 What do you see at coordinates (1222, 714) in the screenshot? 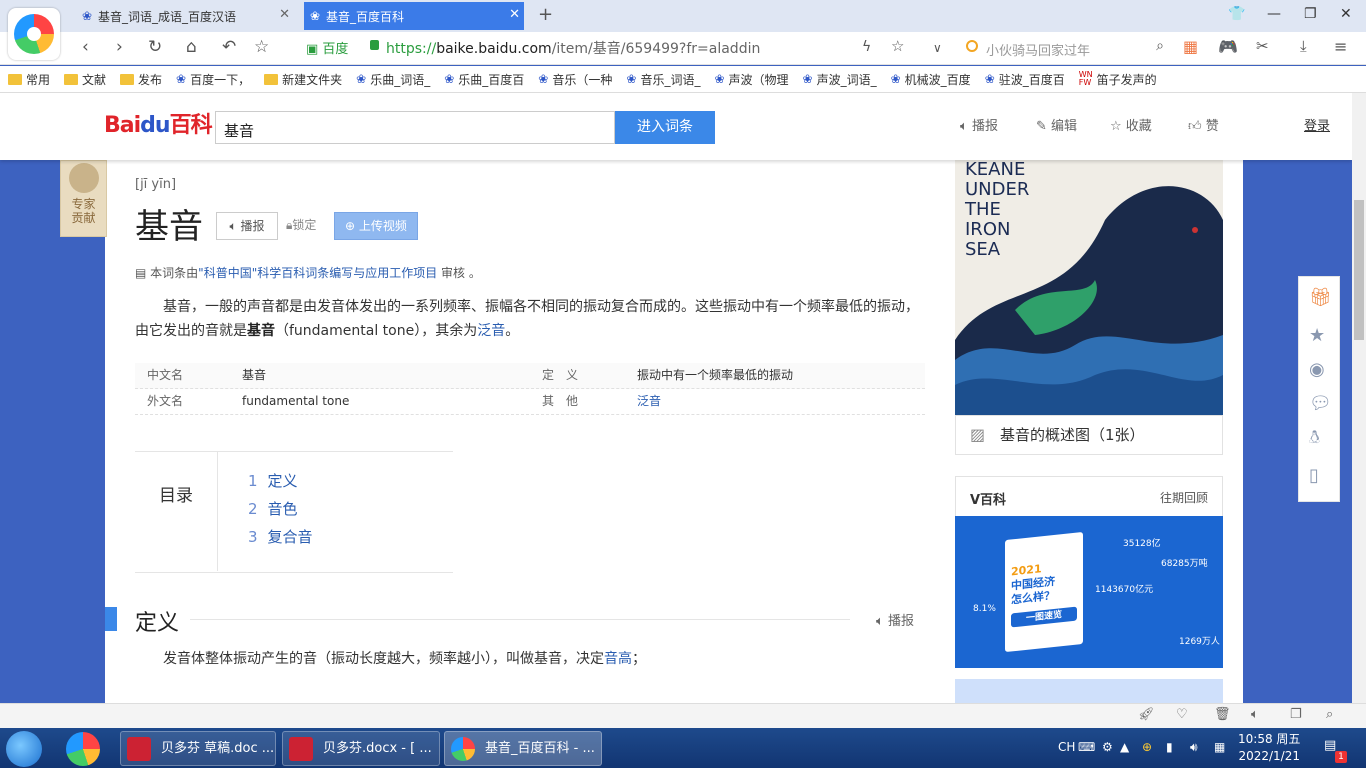
I see `trash-icon: 🗑︎` at bounding box center [1222, 714].